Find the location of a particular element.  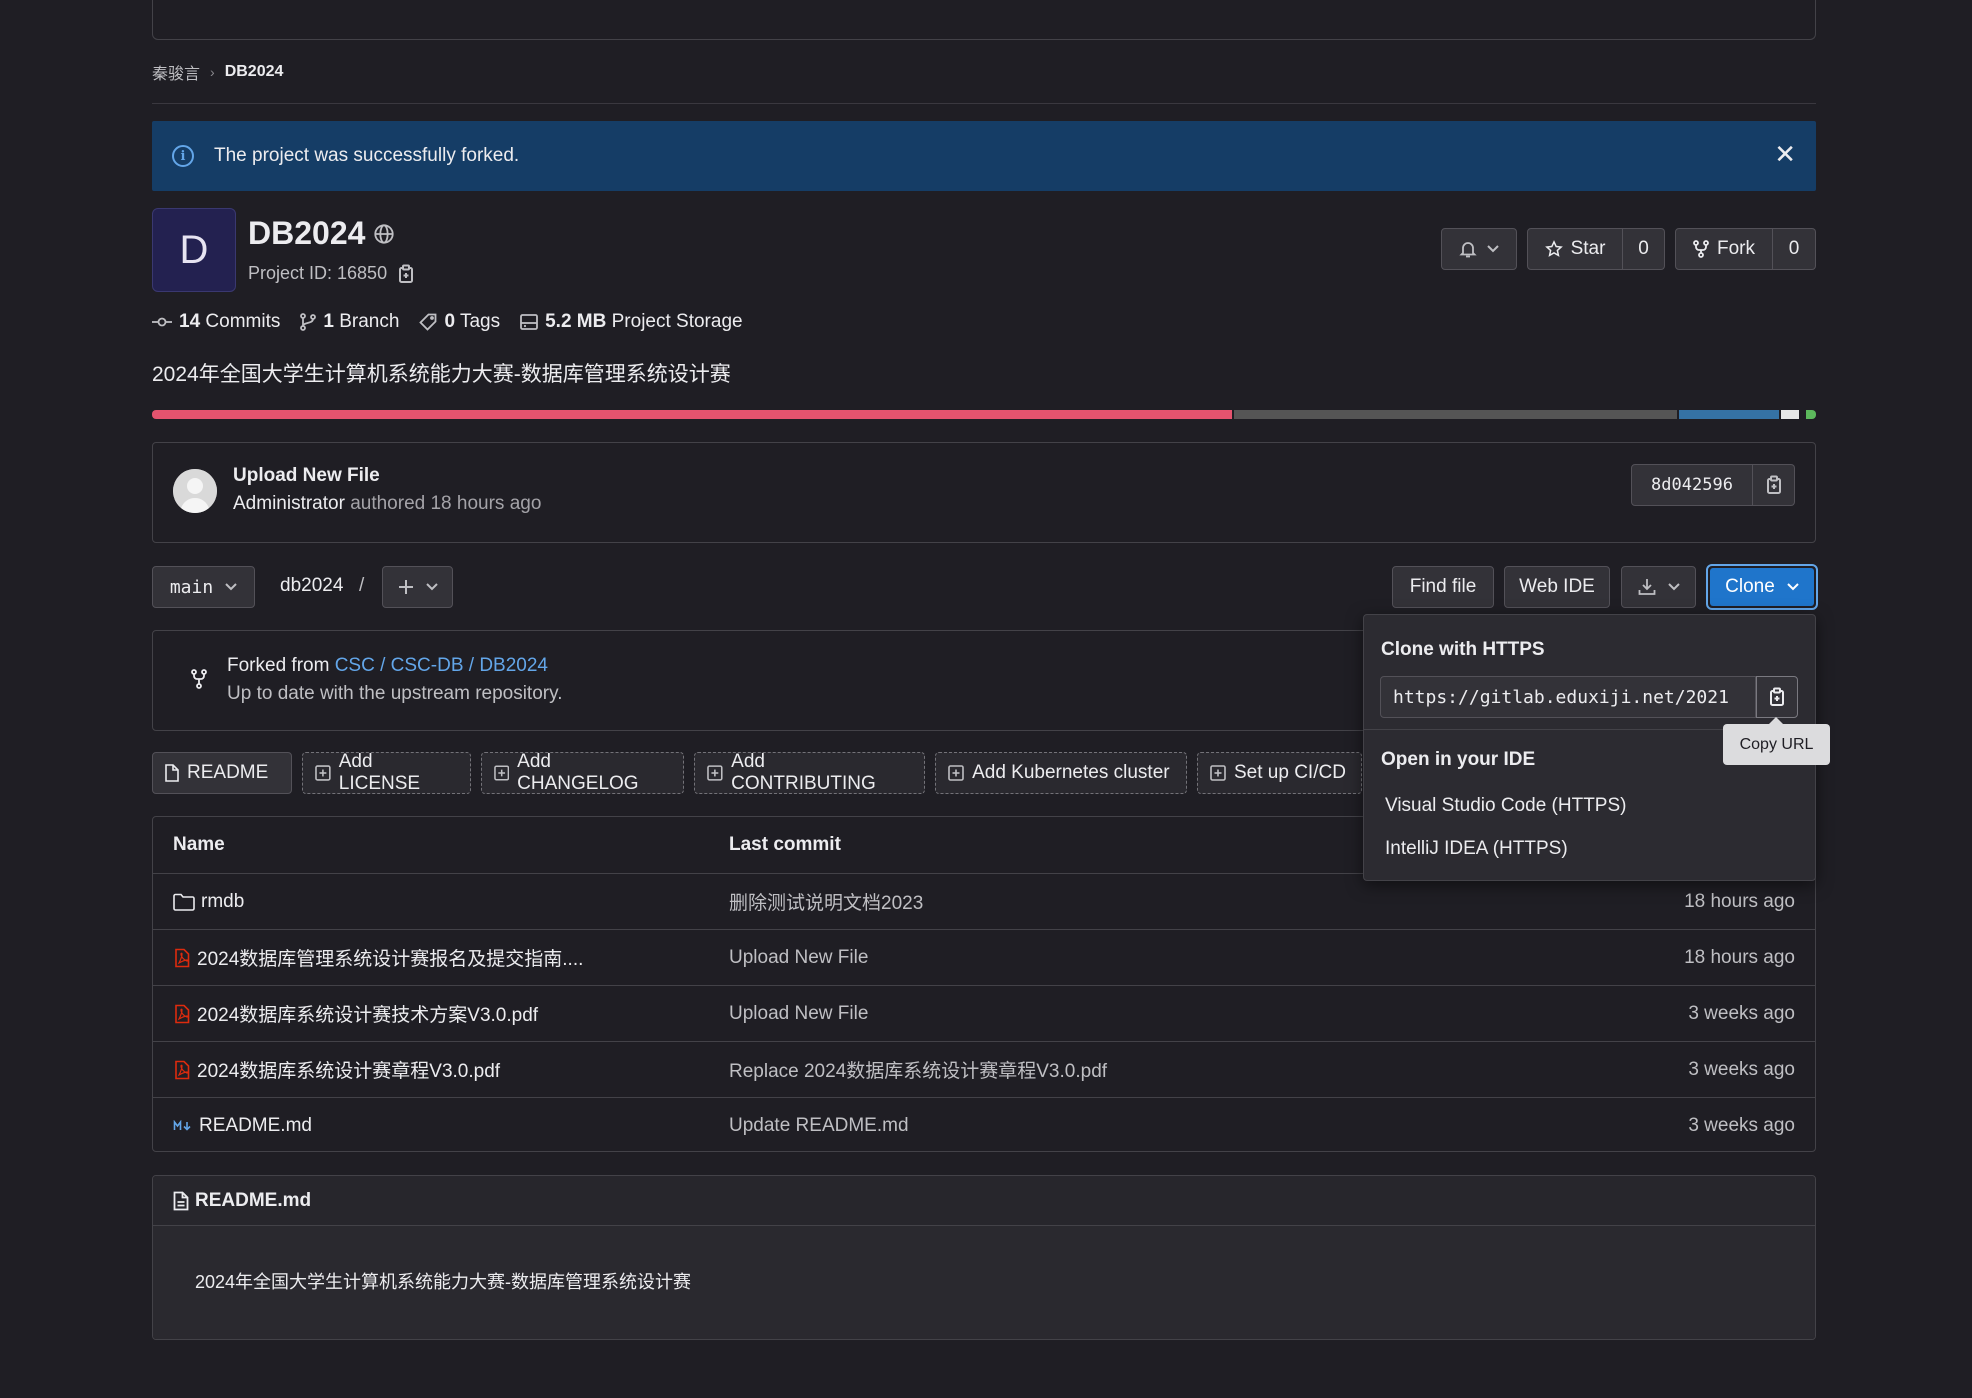

breadcrumb-project: DB2024 is located at coordinates (254, 72).